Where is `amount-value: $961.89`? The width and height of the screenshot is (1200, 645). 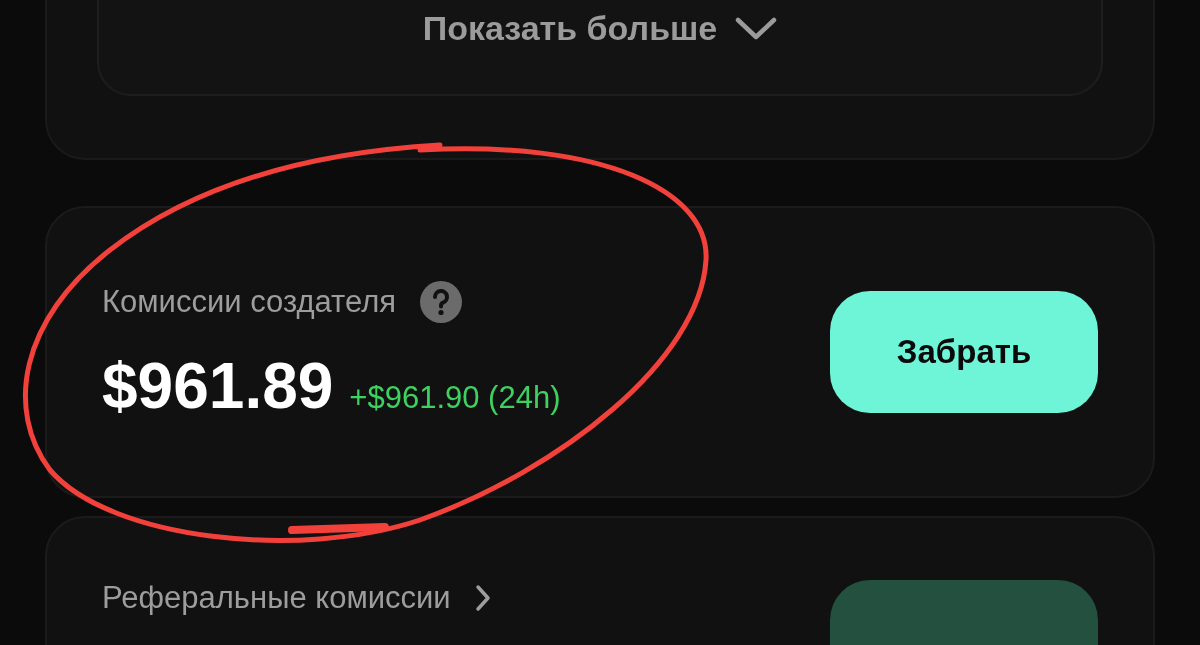
amount-value: $961.89 is located at coordinates (218, 386).